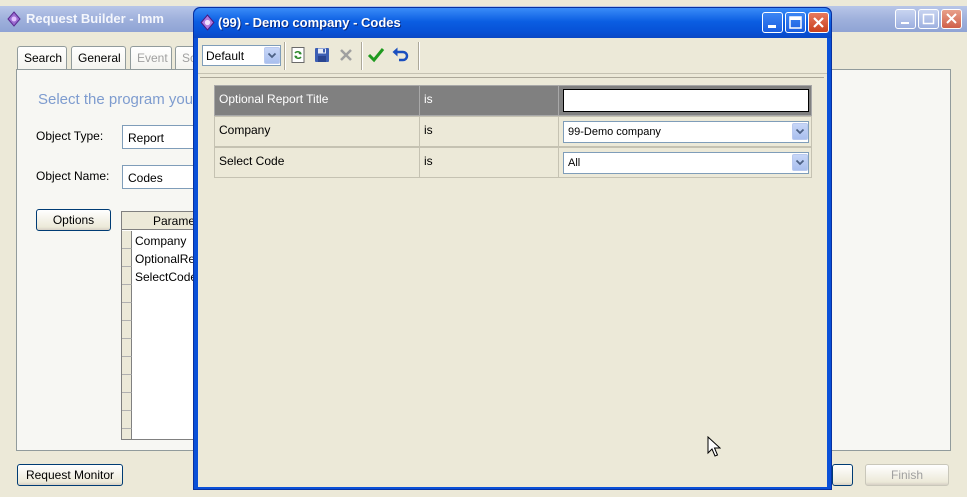  Describe the element at coordinates (95, 18) in the screenshot. I see `window-title: Request Builder - Imm` at that location.